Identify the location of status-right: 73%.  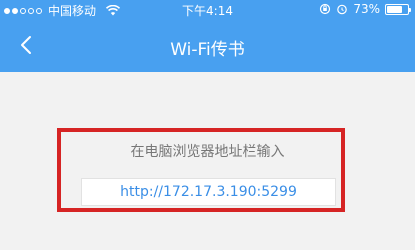
(365, 9).